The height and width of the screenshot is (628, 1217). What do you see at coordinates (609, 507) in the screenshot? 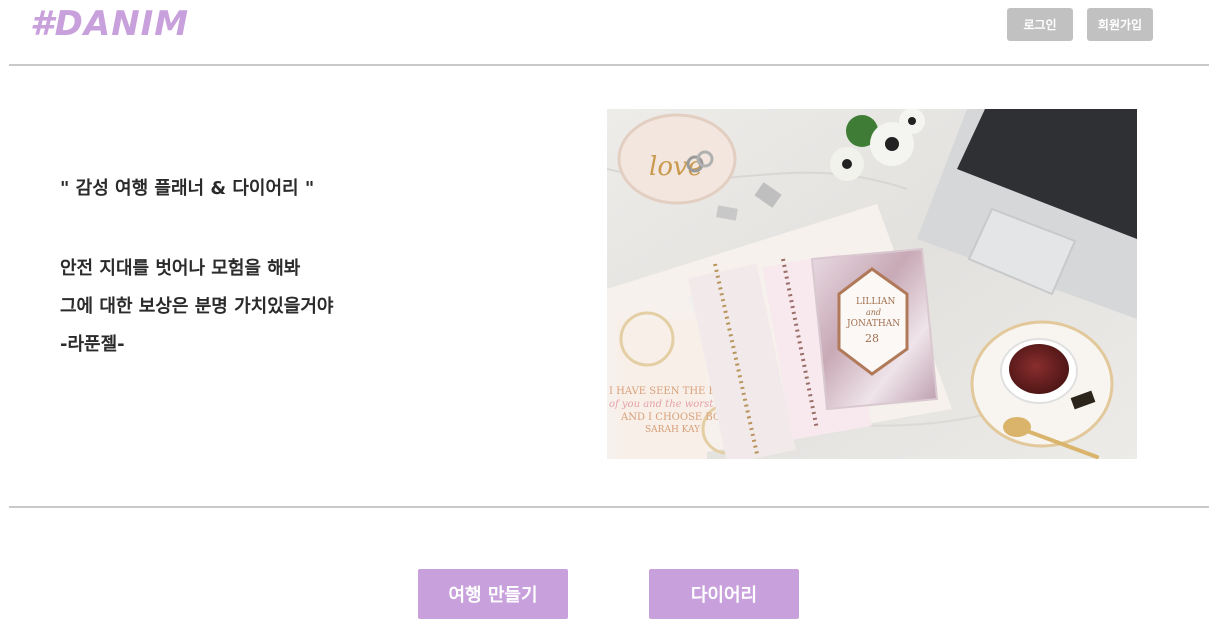
I see `content-divider` at bounding box center [609, 507].